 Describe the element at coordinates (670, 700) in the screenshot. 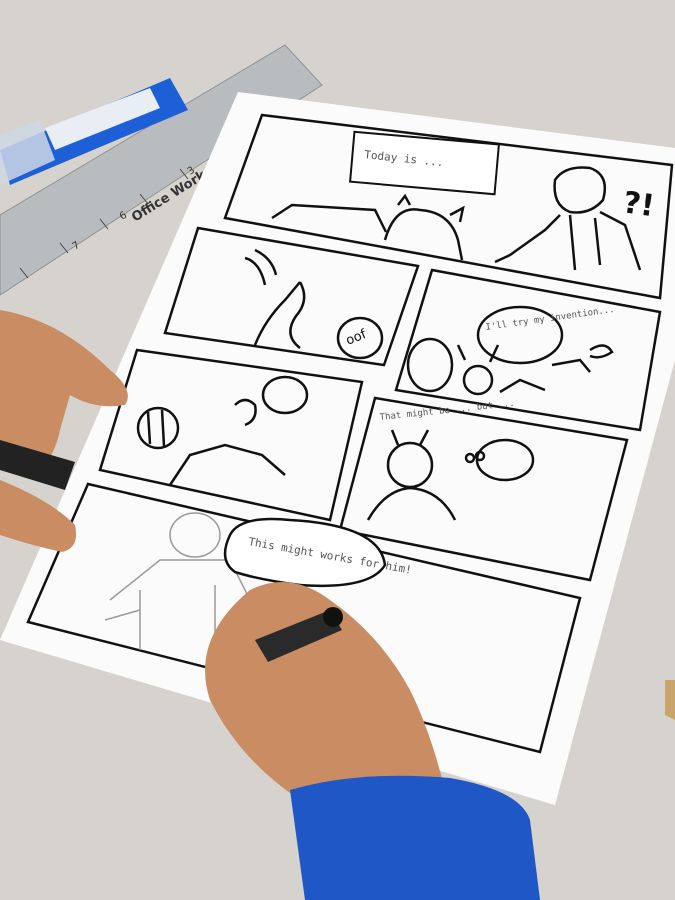

I see `pencil` at that location.